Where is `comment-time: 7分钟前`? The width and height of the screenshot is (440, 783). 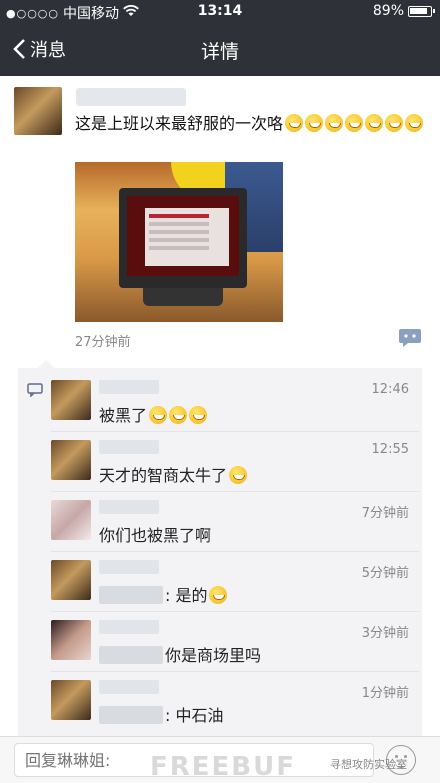 comment-time: 7分钟前 is located at coordinates (385, 513).